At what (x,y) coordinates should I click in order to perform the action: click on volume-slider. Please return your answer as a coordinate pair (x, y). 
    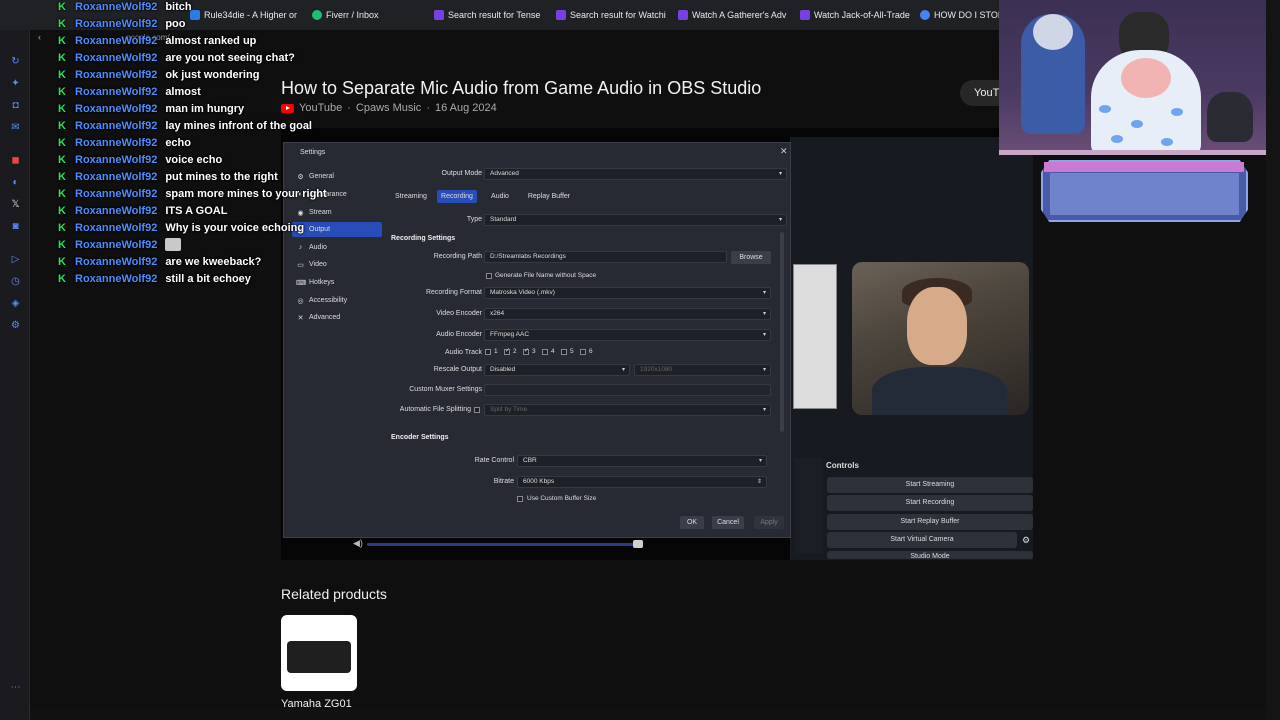
    Looking at the image, I should click on (505, 544).